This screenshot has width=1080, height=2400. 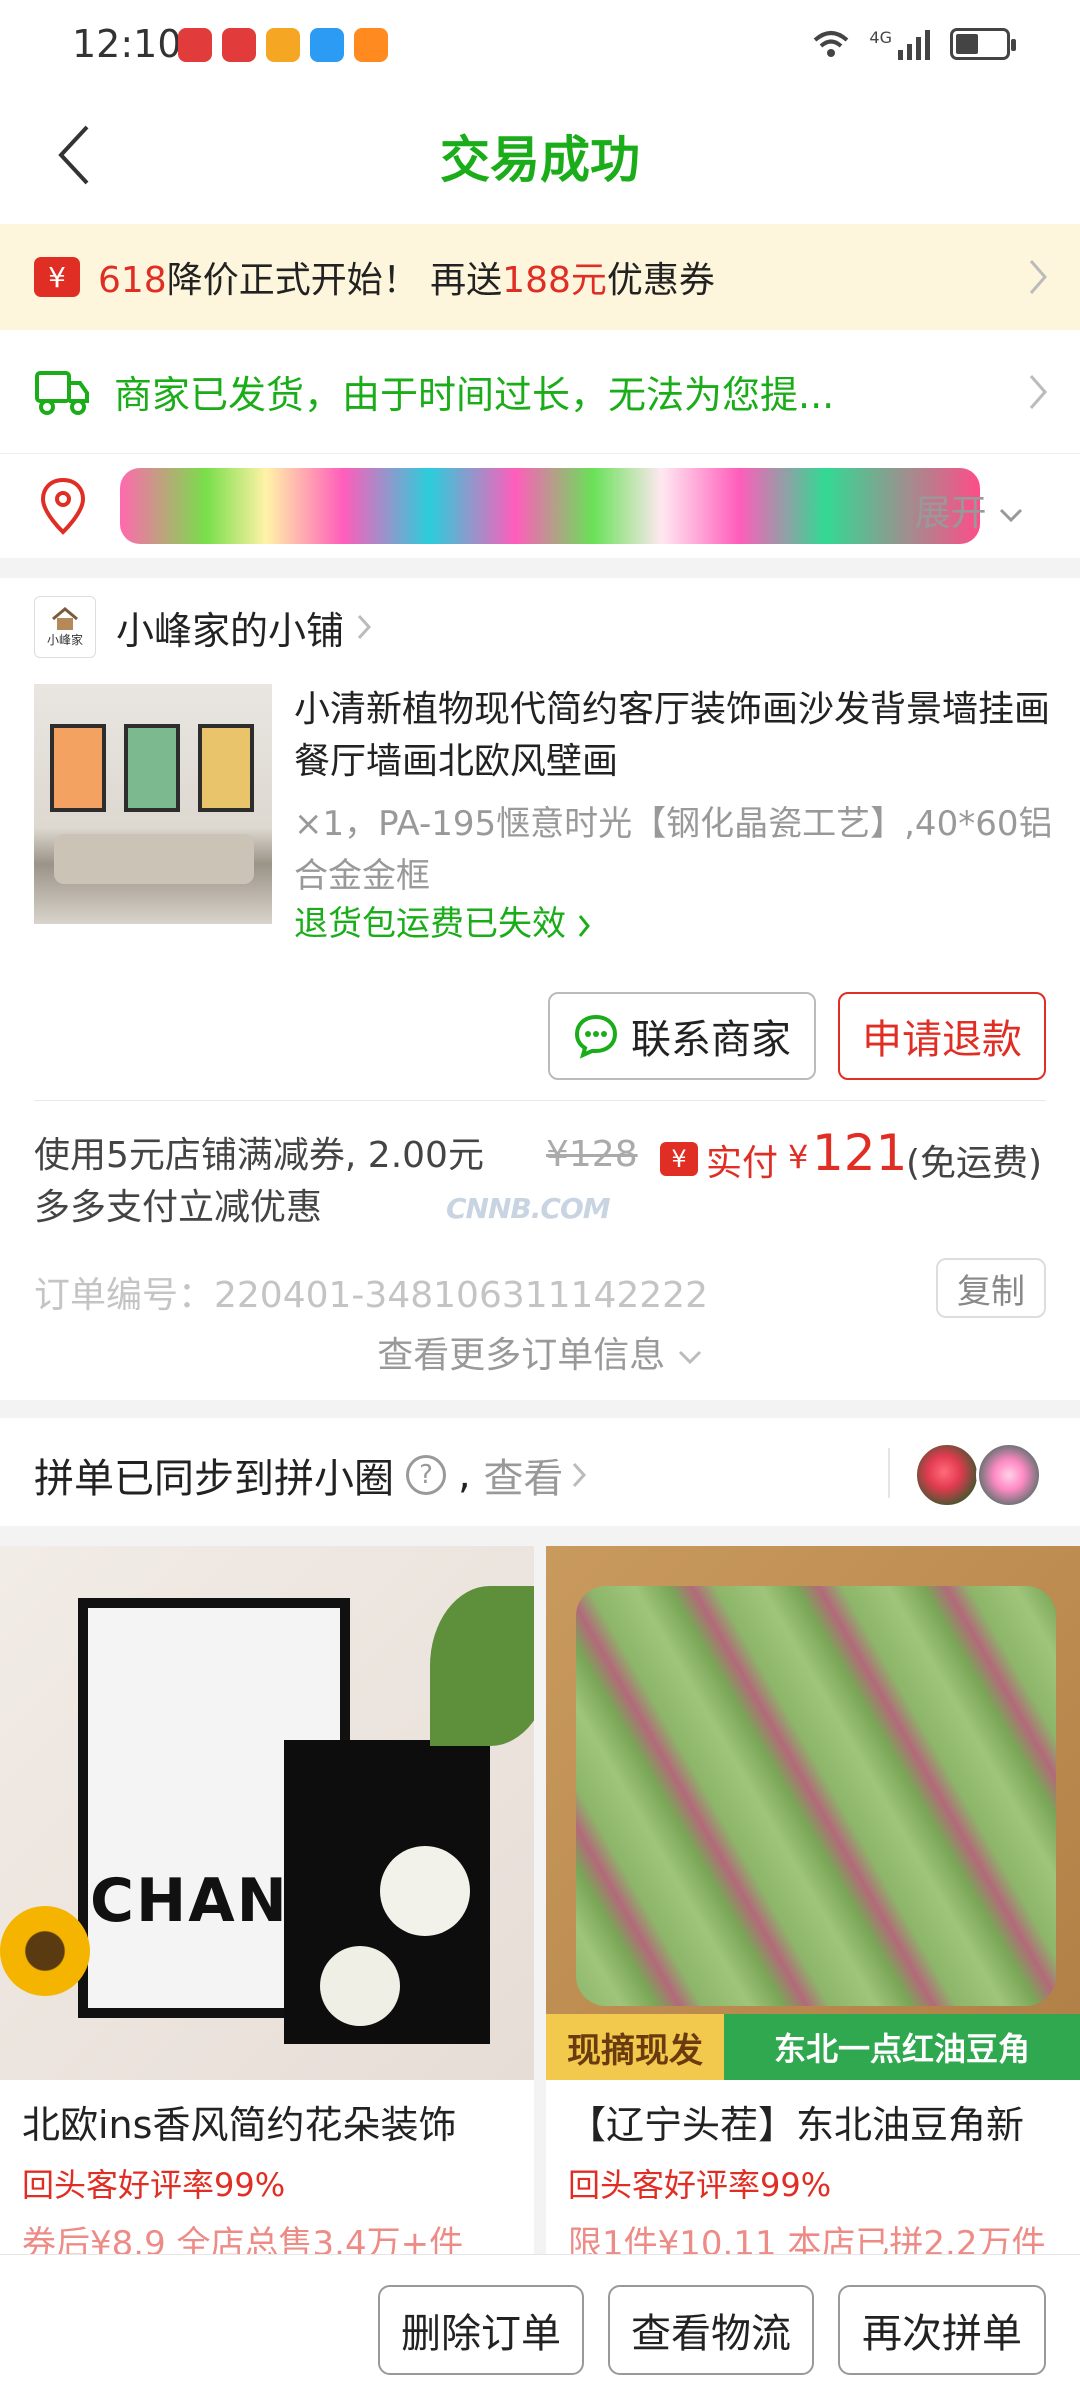 What do you see at coordinates (371, 45) in the screenshot?
I see `video-app-icon` at bounding box center [371, 45].